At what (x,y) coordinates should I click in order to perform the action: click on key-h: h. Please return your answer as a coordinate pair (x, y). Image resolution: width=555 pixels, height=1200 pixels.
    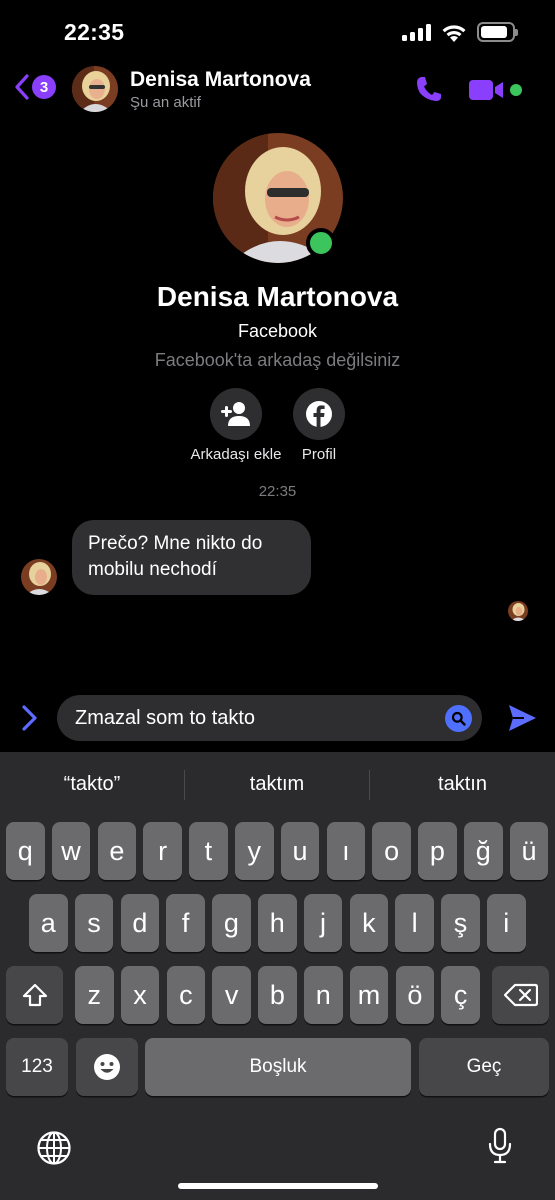
    Looking at the image, I should click on (277, 923).